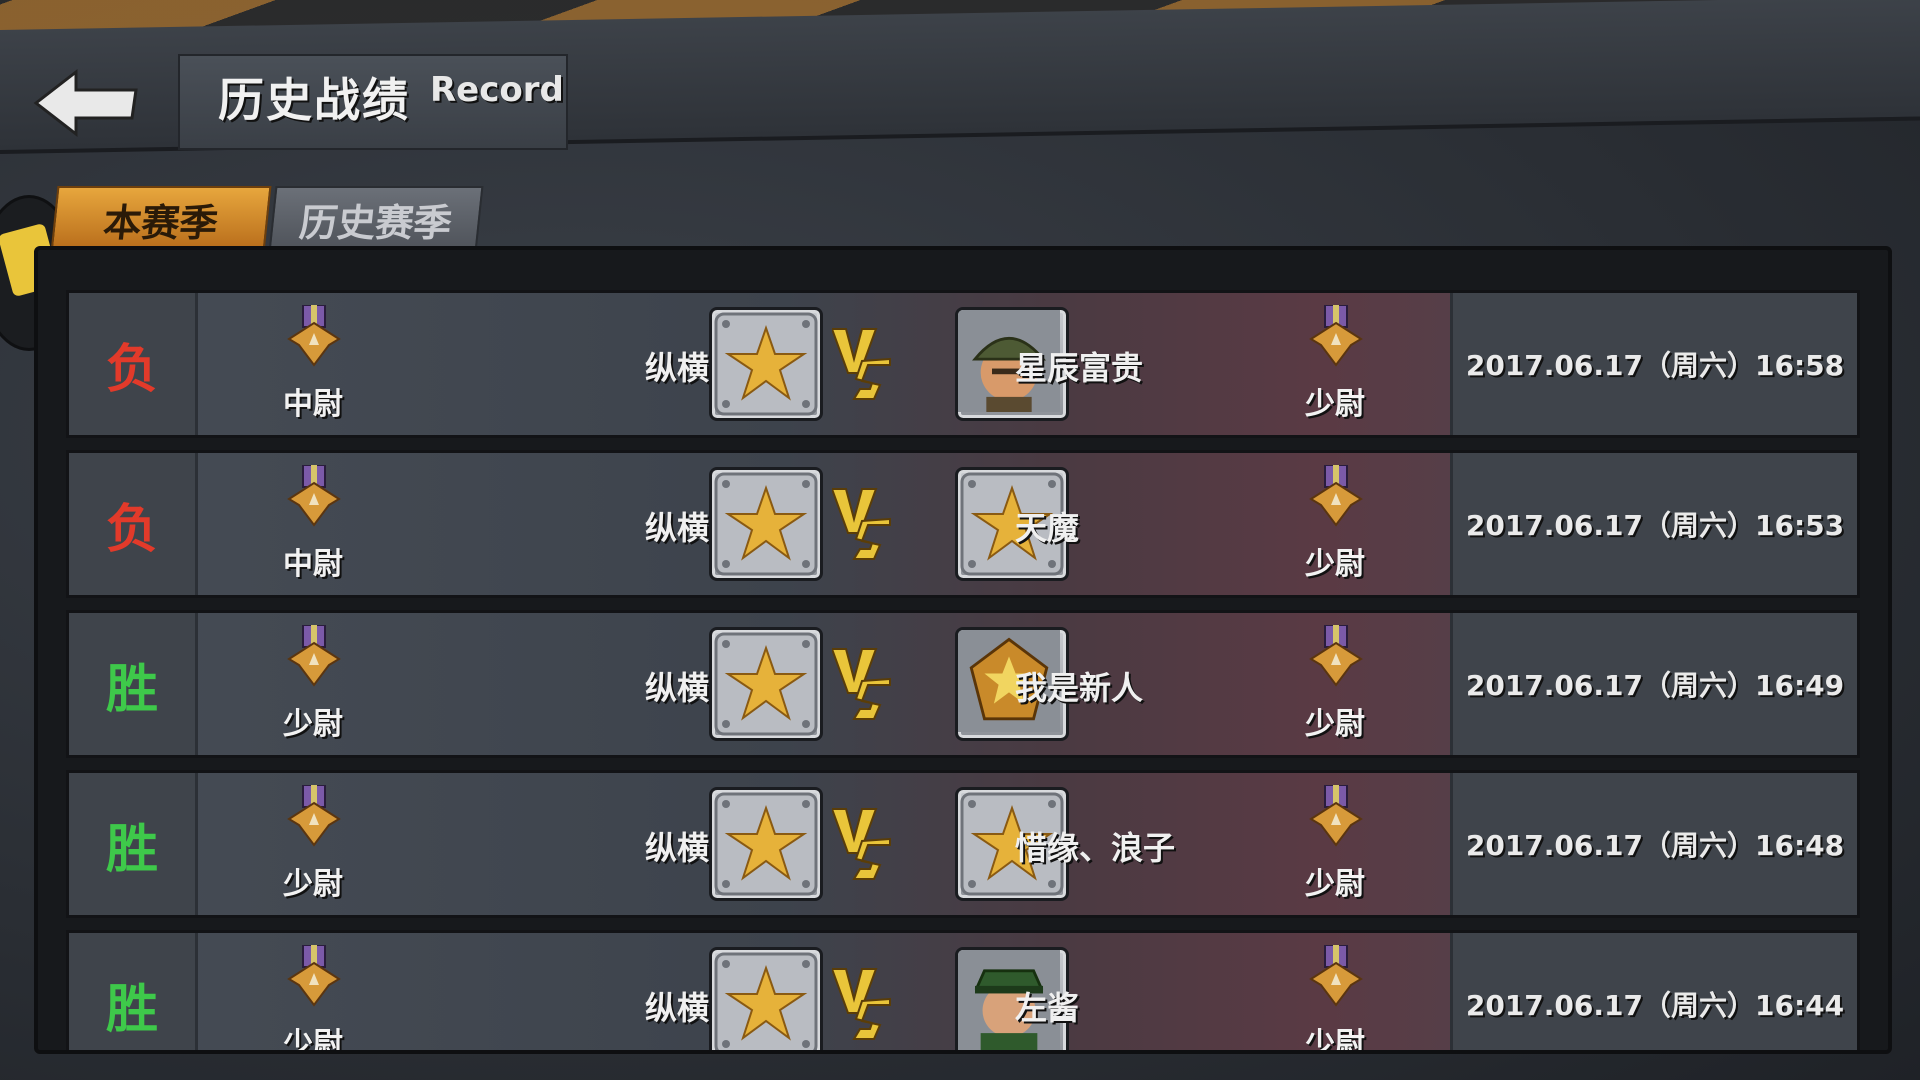 This screenshot has height=1080, width=1920. Describe the element at coordinates (314, 100) in the screenshot. I see `page-title: 历史战绩` at that location.